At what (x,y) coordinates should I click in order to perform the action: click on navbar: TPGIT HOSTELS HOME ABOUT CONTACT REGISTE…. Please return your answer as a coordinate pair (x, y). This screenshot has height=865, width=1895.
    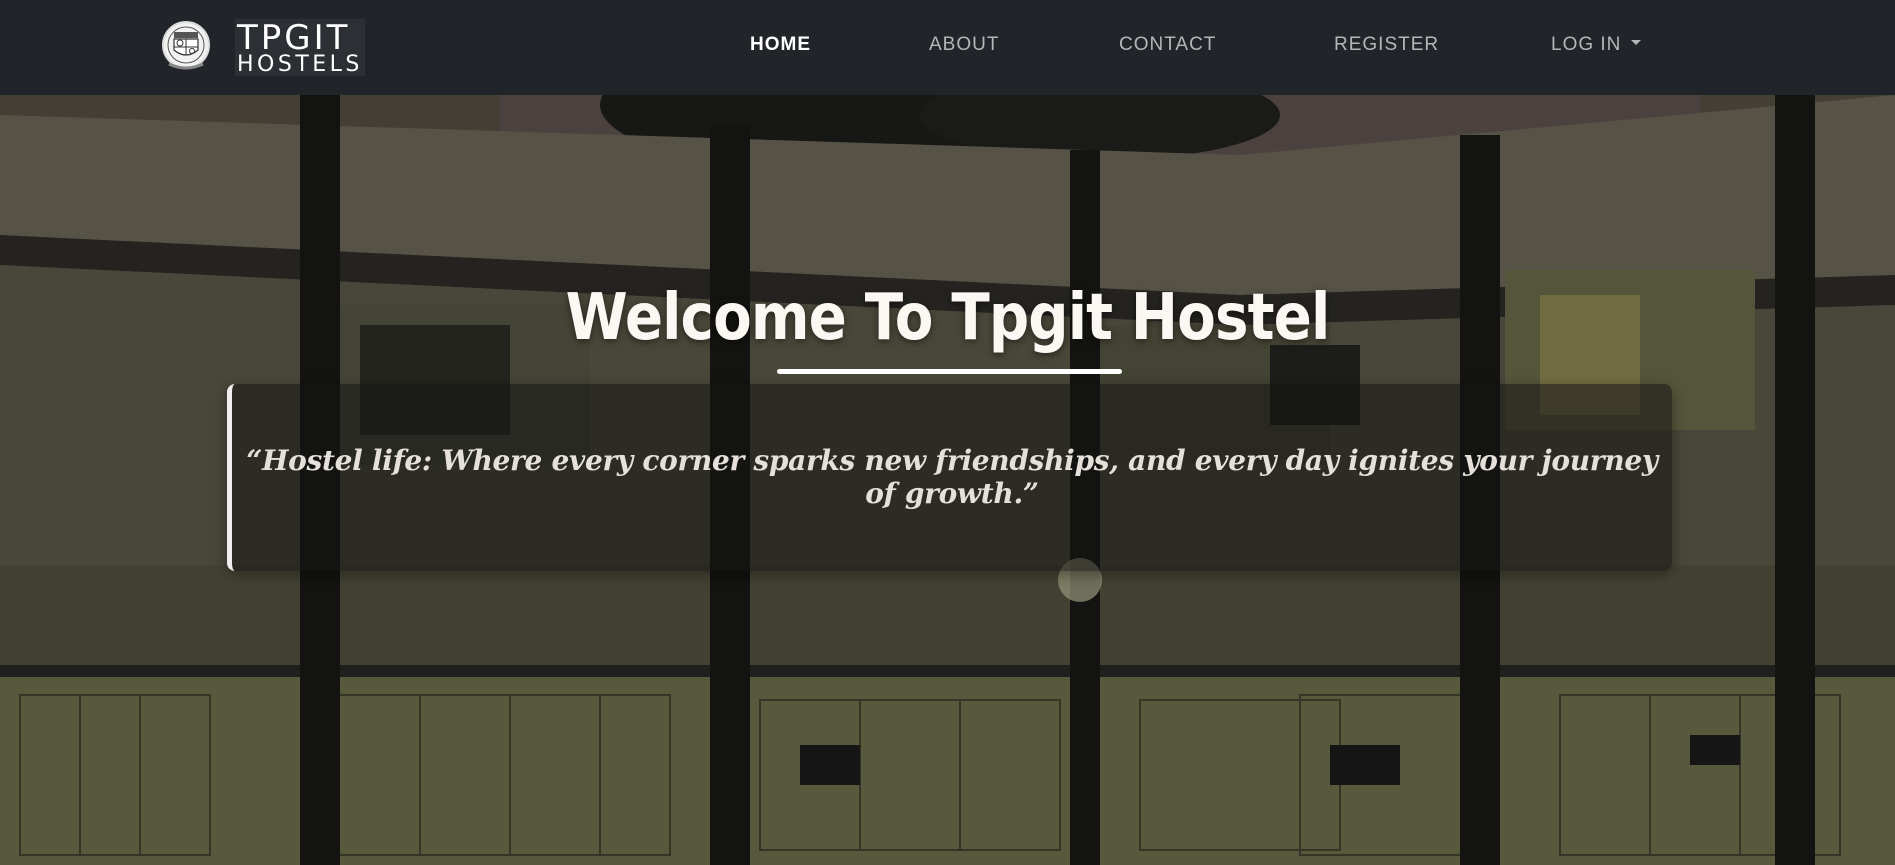
    Looking at the image, I should click on (947, 47).